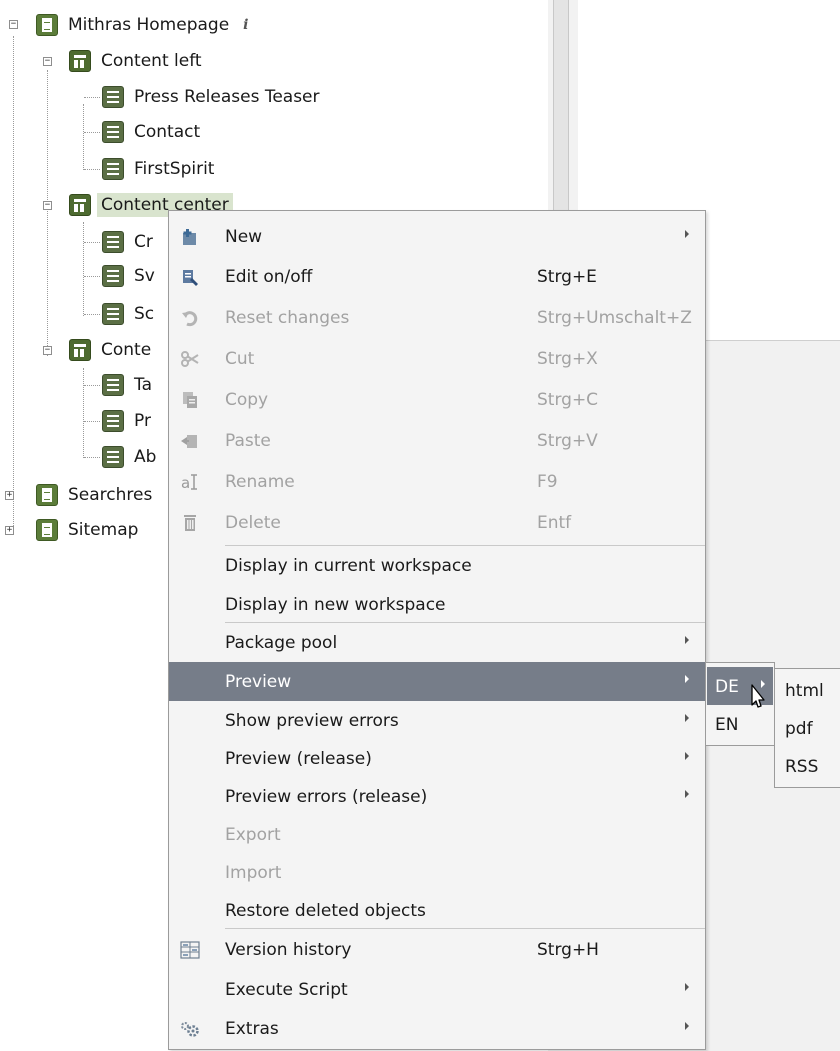 This screenshot has width=840, height=1051. What do you see at coordinates (281, 643) in the screenshot?
I see `menu-item-label: Package pool` at bounding box center [281, 643].